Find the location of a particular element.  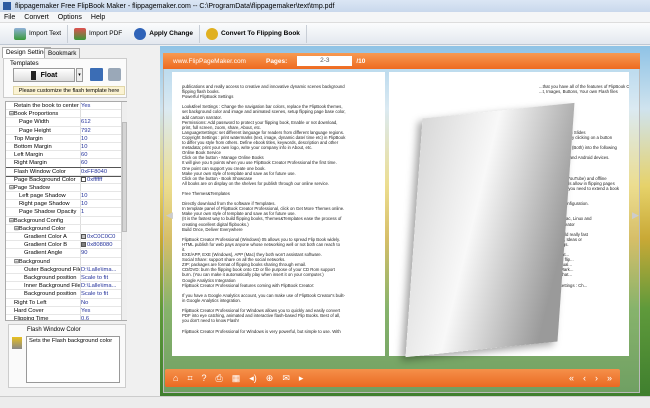

property-row: Left page Shadow 10 is located at coordinates (66, 196).